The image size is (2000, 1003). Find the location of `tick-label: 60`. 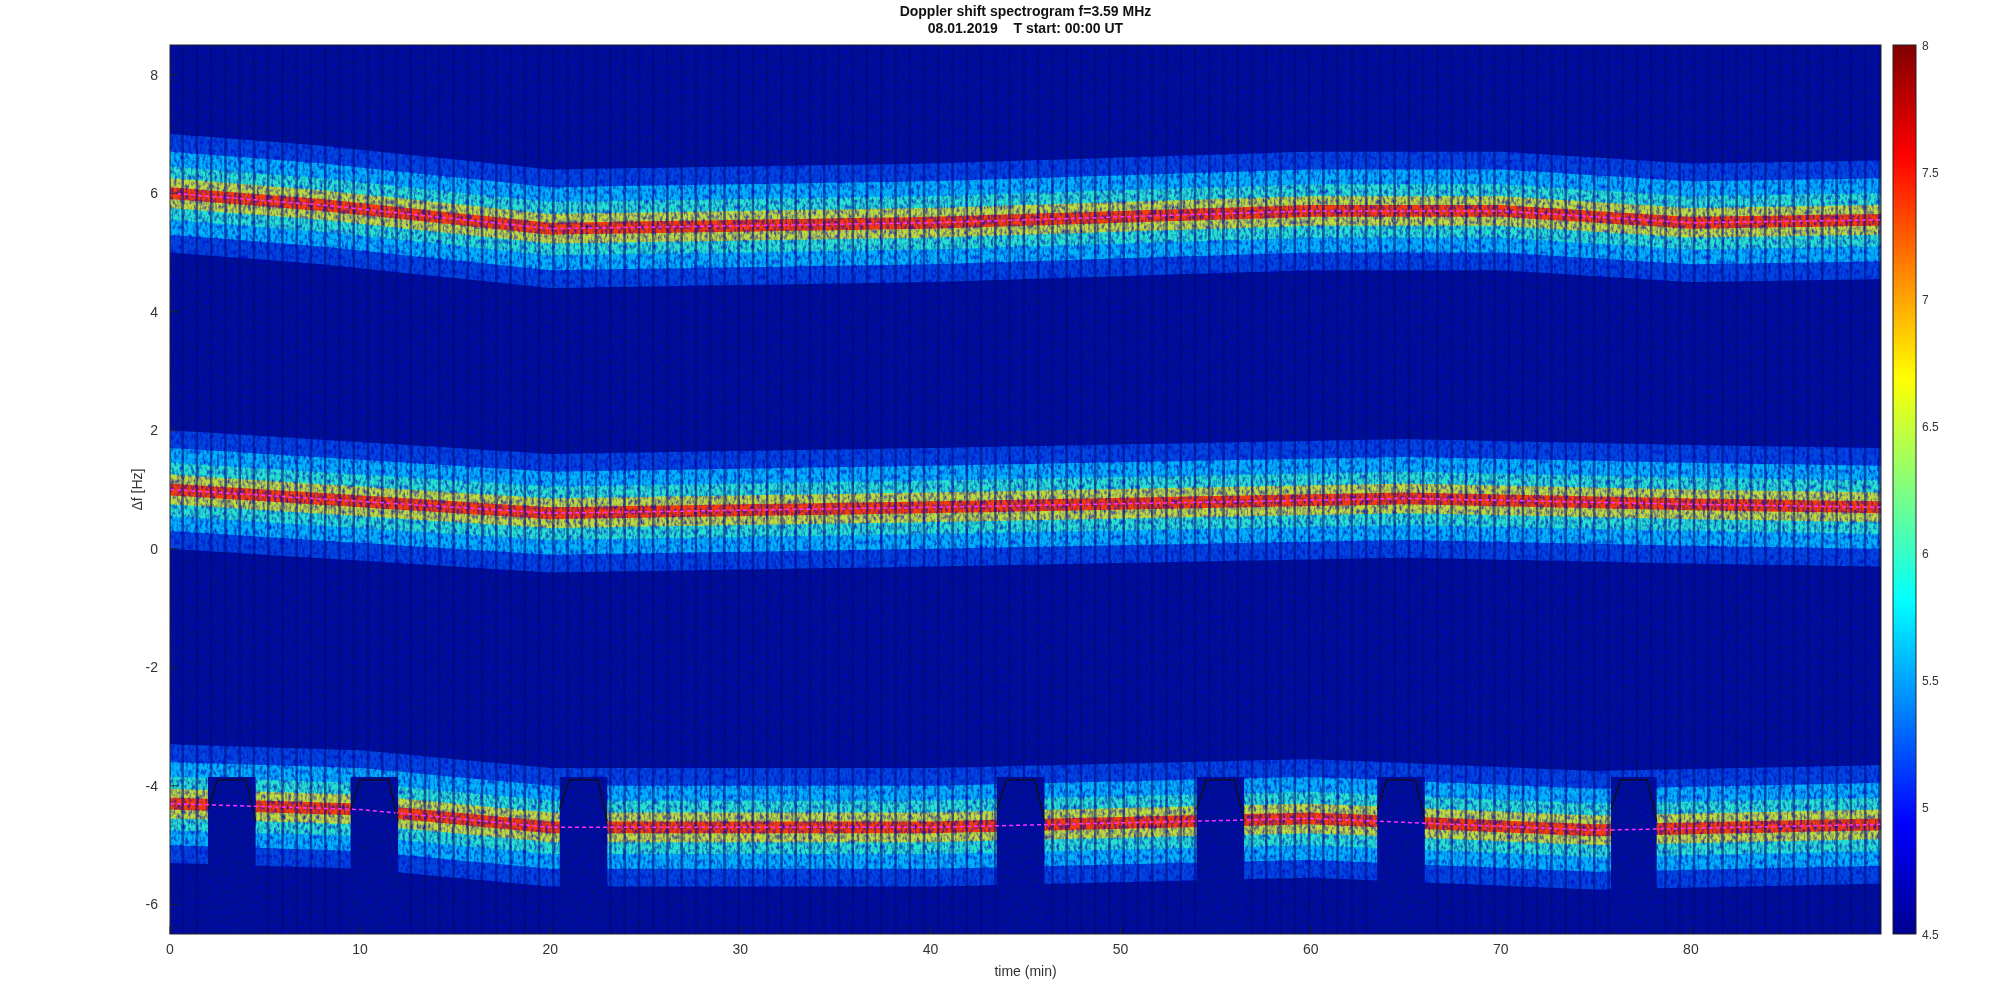

tick-label: 60 is located at coordinates (1310, 949).